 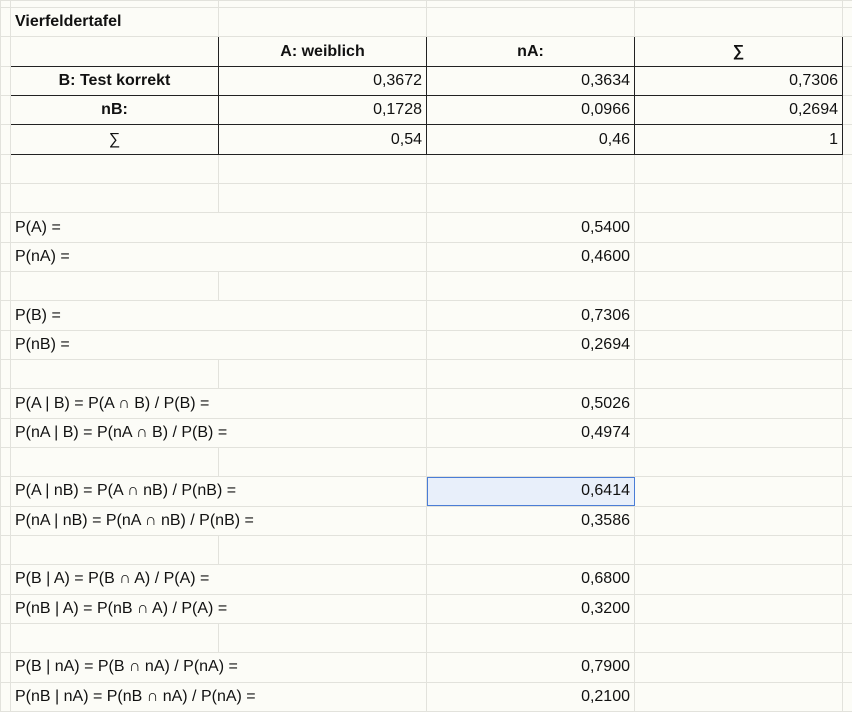 What do you see at coordinates (530, 608) in the screenshot?
I see `prob-value: 0,3200` at bounding box center [530, 608].